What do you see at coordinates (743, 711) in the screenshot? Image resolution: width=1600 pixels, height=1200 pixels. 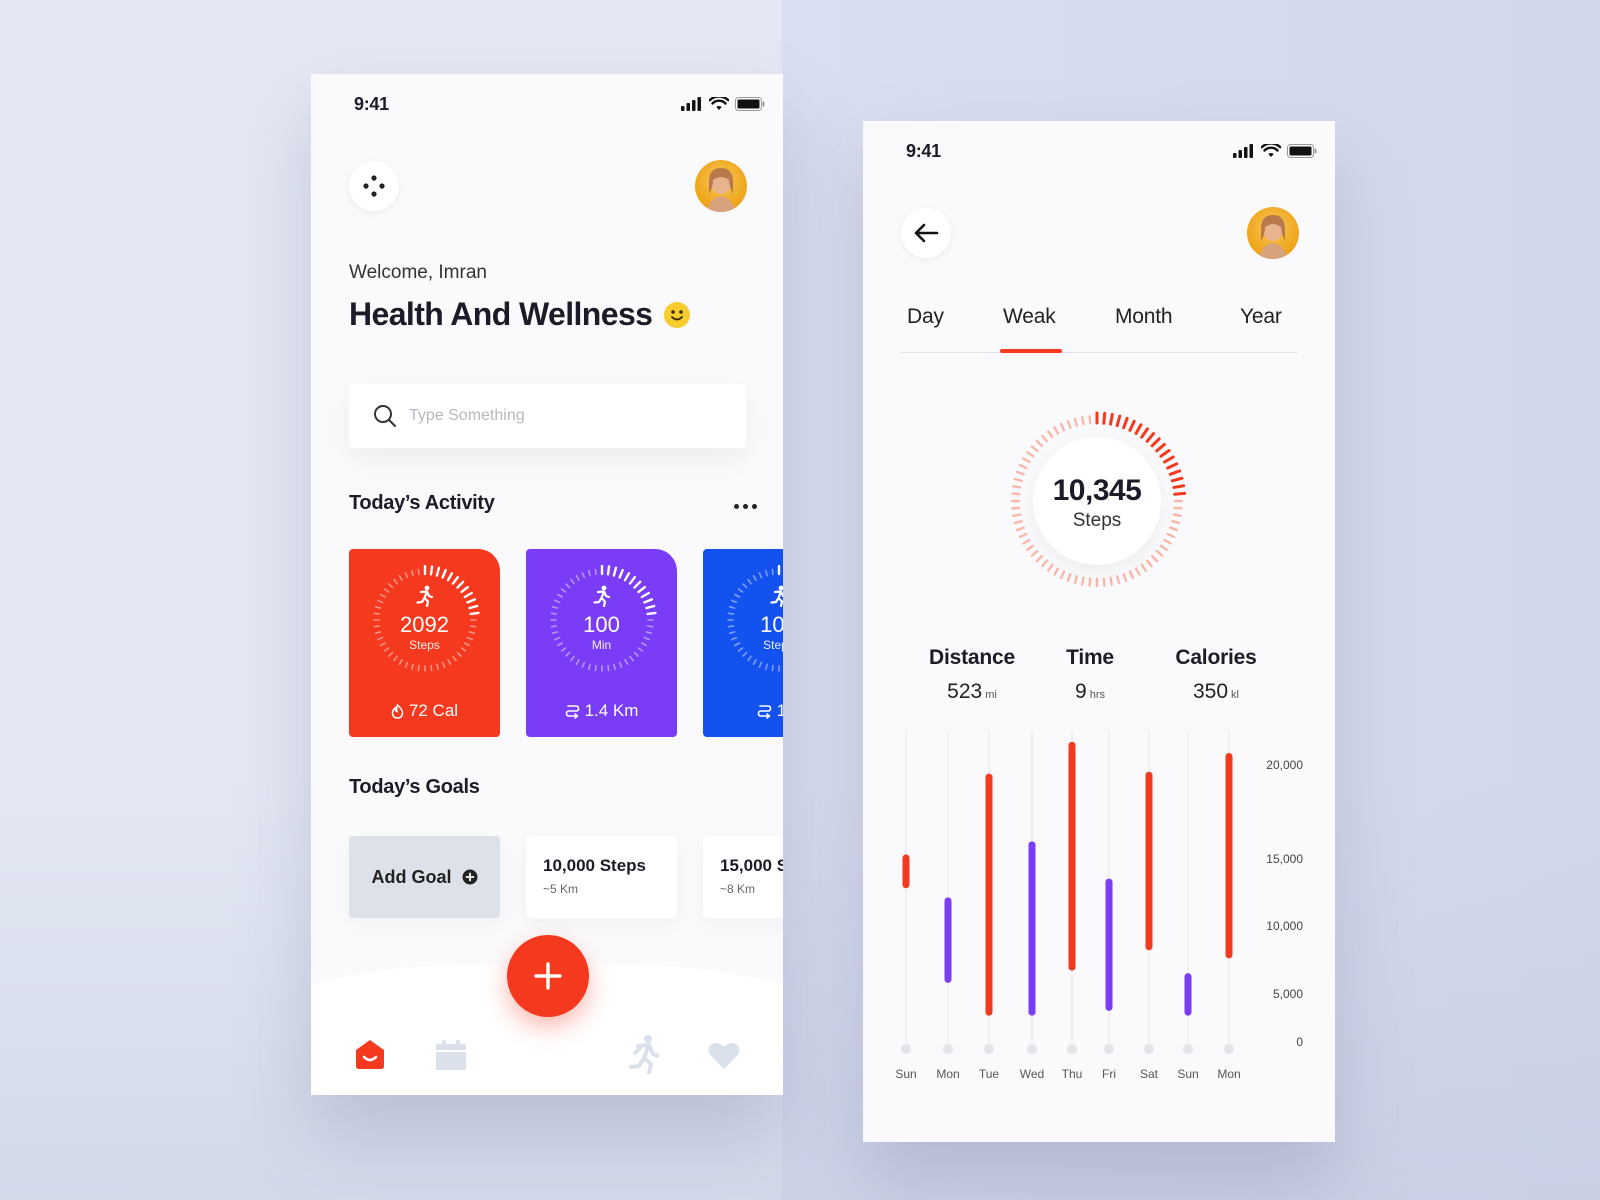 I see `activity-footer: 1.4` at bounding box center [743, 711].